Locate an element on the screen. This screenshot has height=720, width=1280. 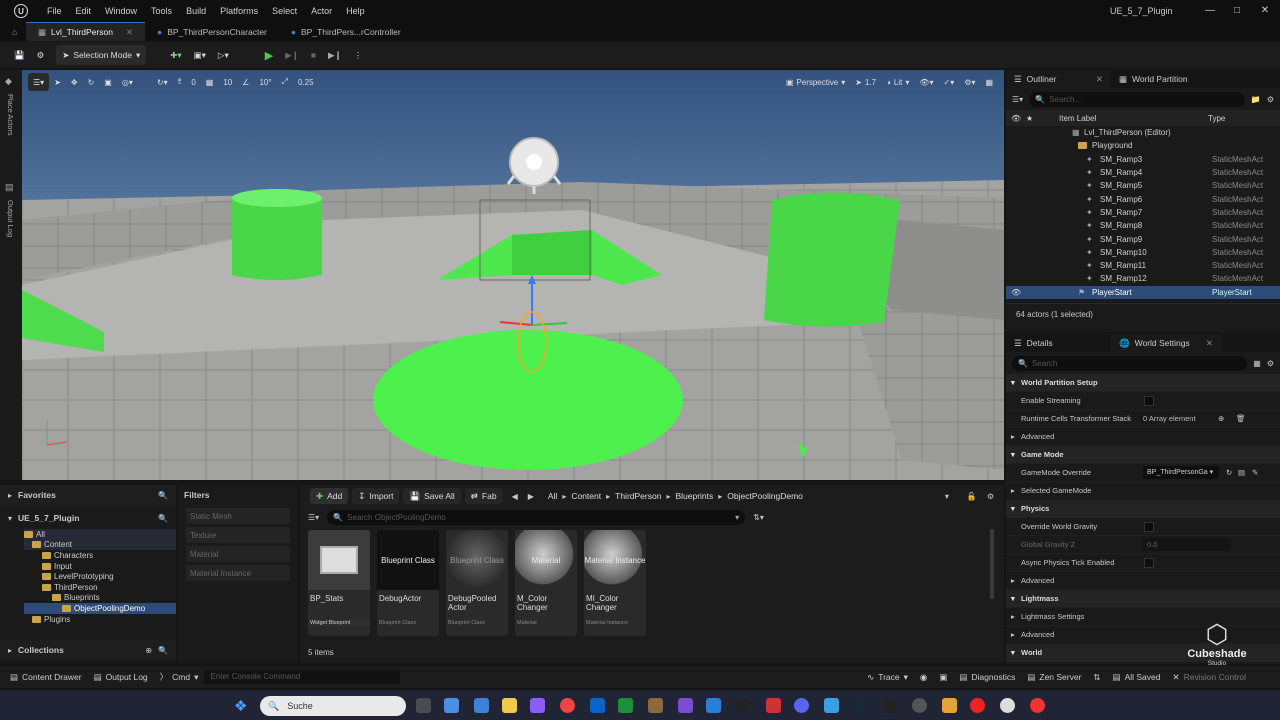
rotation-snap: 10° is located at coordinates (265, 82).